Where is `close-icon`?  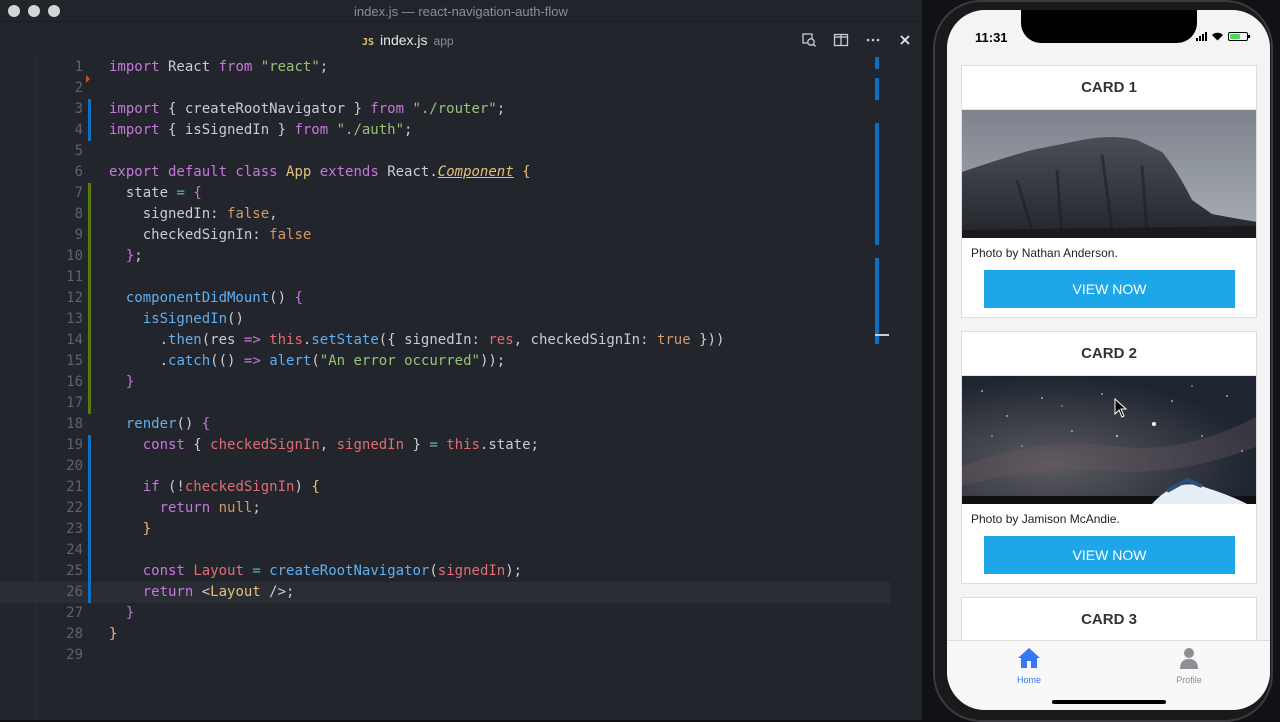
close-icon is located at coordinates (905, 40).